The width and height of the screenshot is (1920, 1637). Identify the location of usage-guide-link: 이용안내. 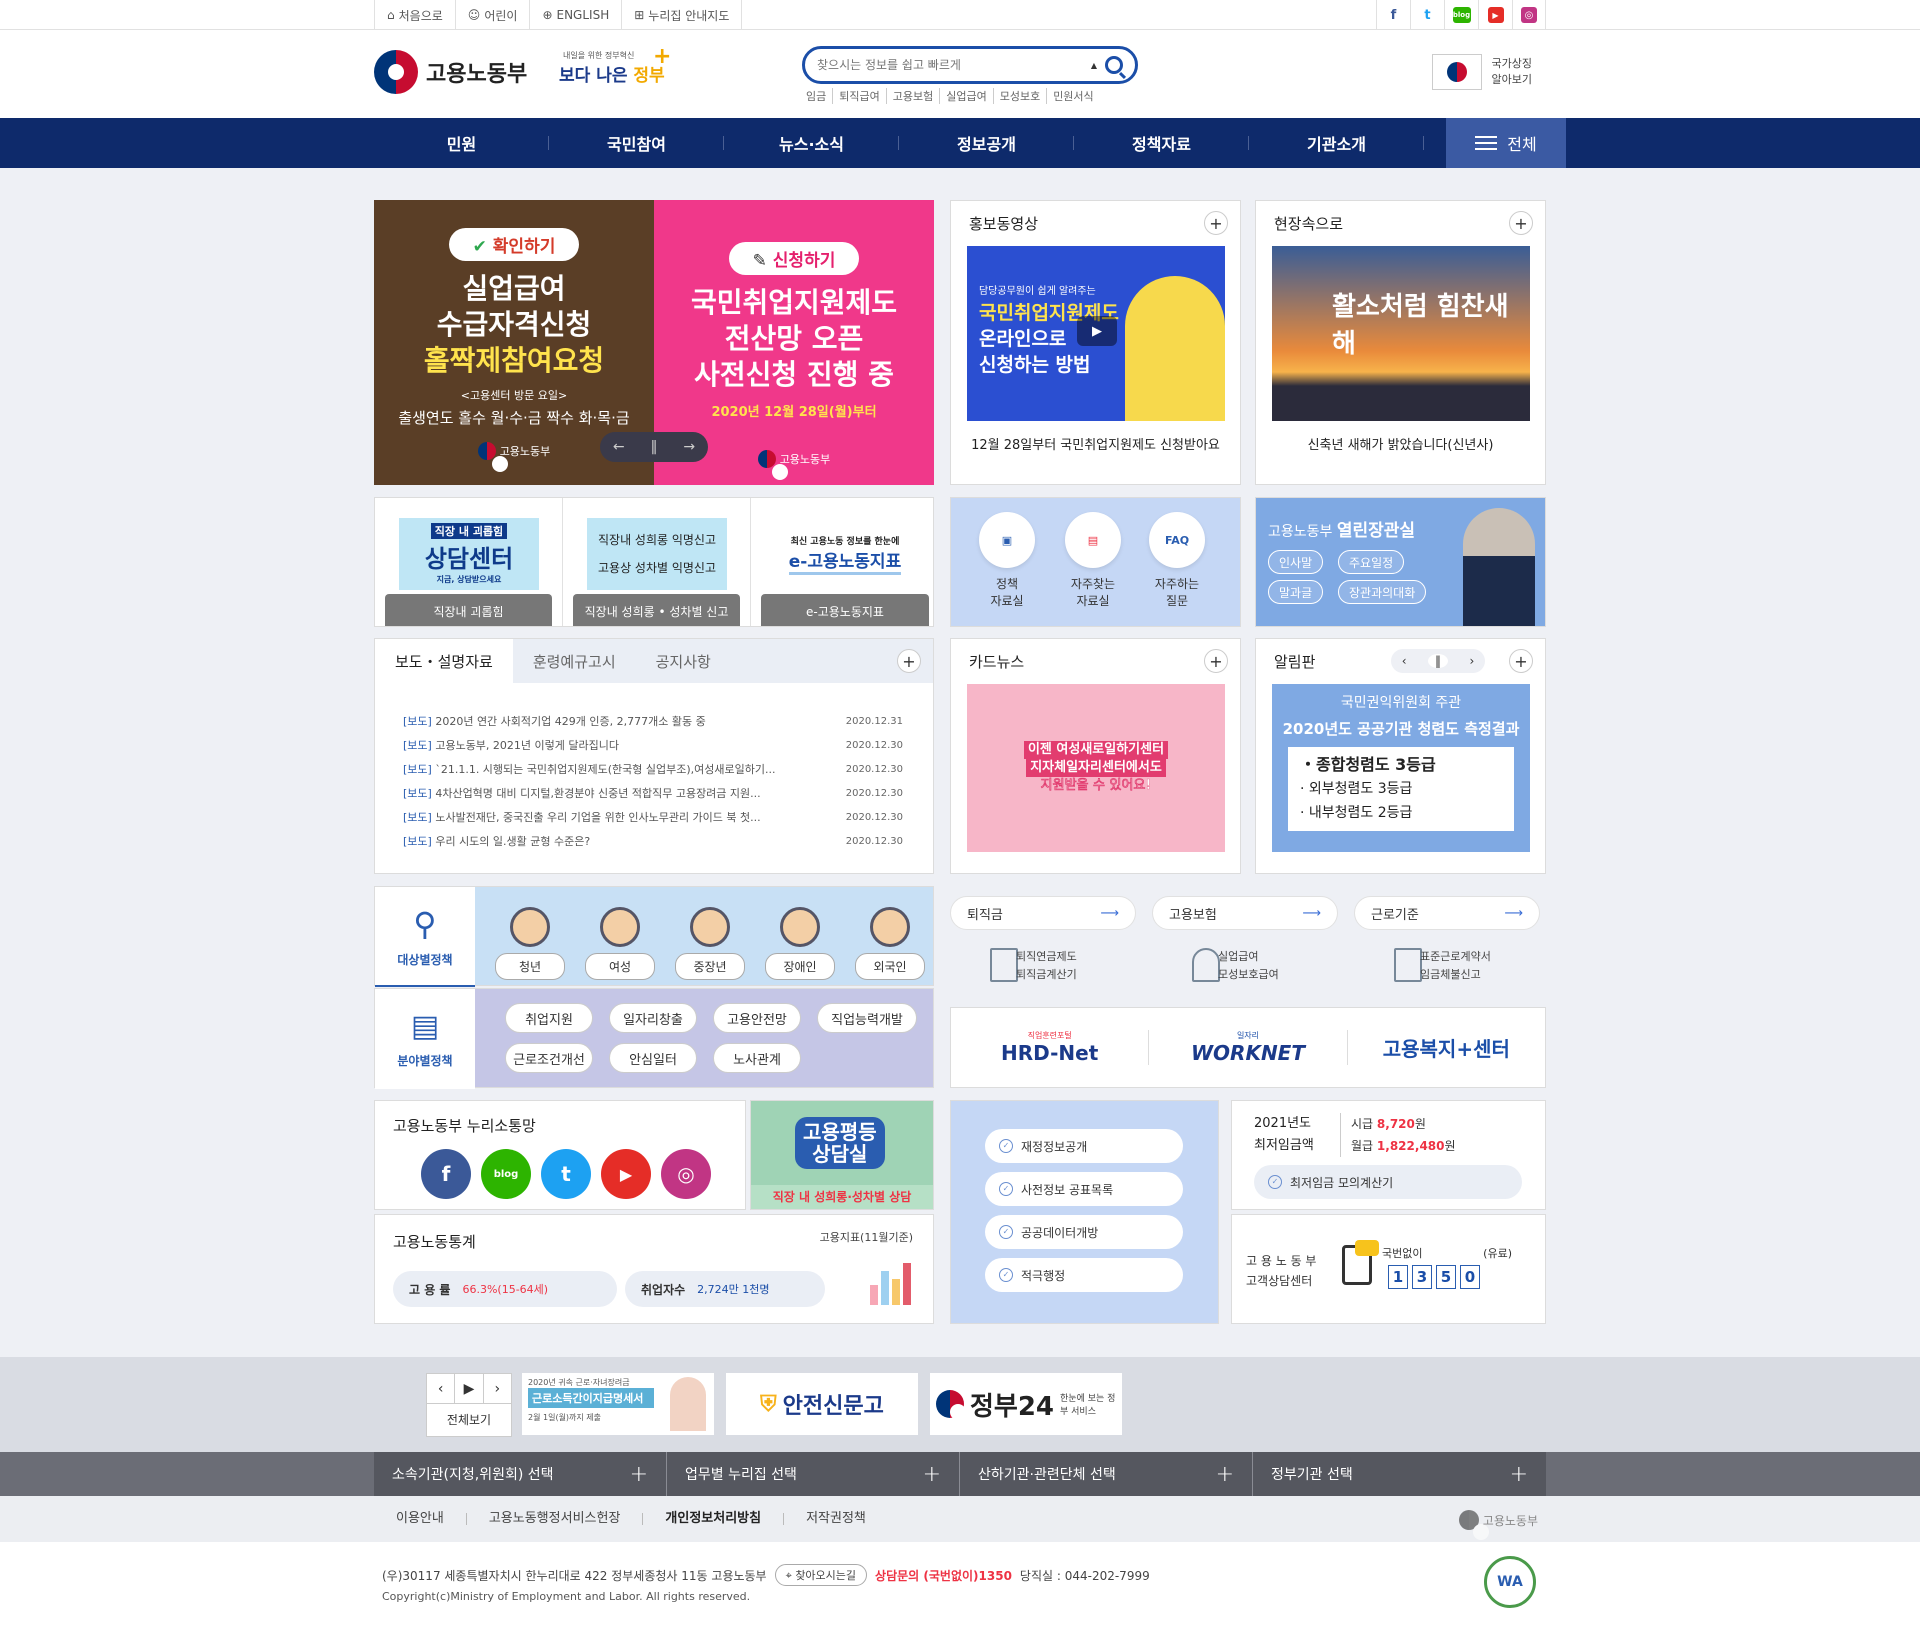
(420, 1518).